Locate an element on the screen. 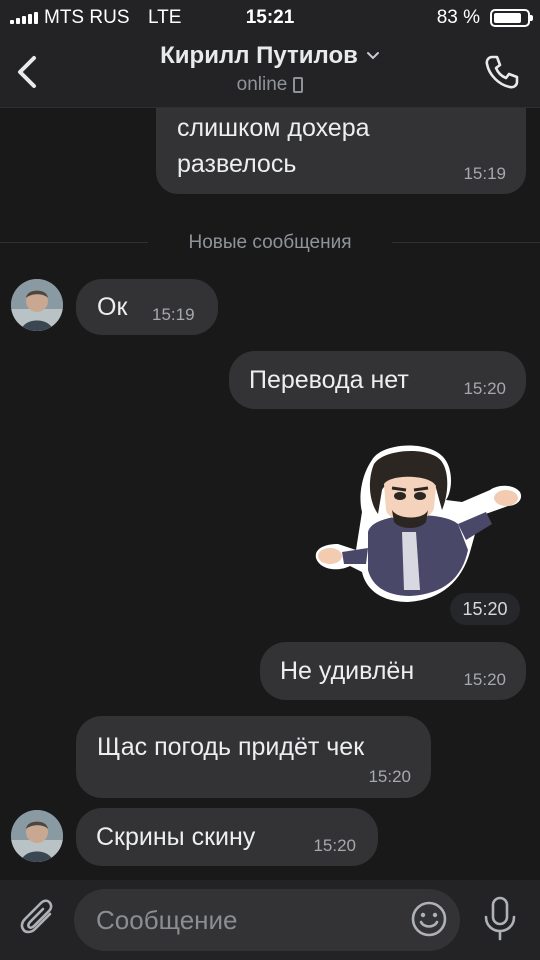  contact-title: Кирилл Путилов online is located at coordinates (270, 69).